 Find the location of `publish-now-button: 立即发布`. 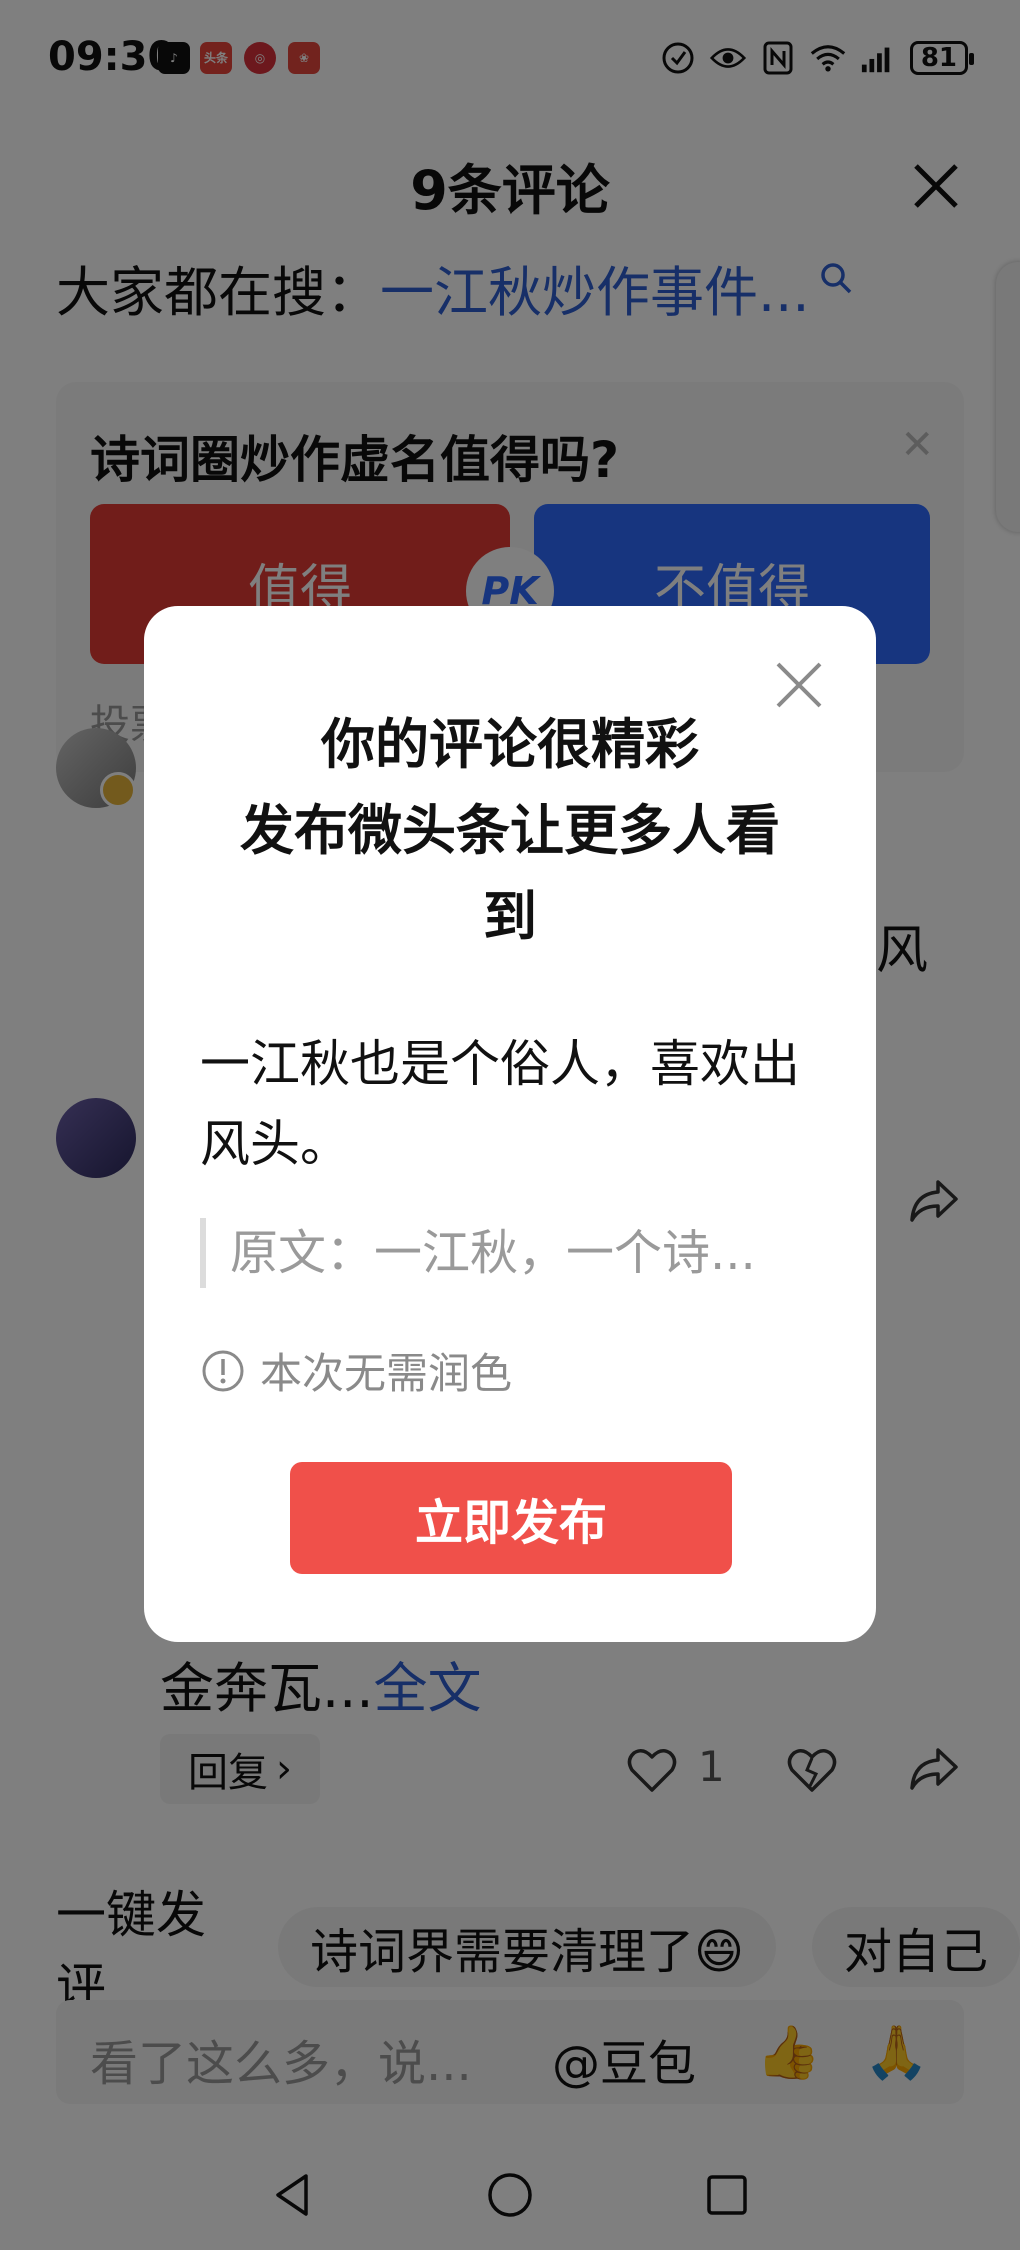

publish-now-button: 立即发布 is located at coordinates (511, 1518).